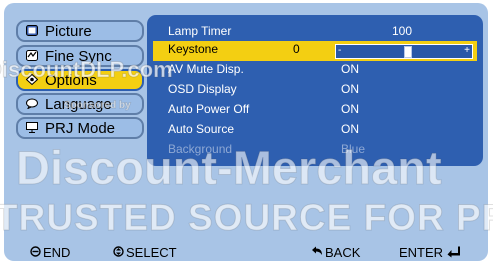 This screenshot has height=268, width=493. I want to click on key-guide-footer: END SELECT BACK ENTER, so click(248, 252).